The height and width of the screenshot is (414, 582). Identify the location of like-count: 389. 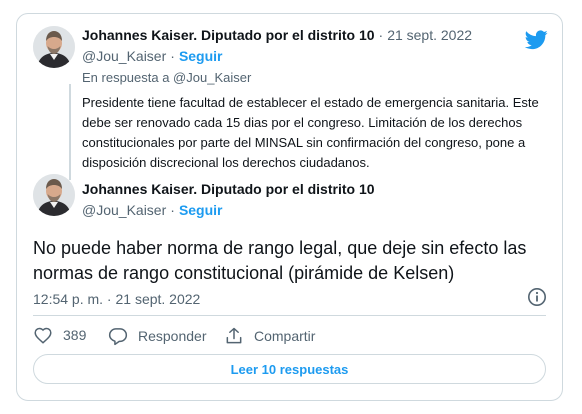
(75, 335).